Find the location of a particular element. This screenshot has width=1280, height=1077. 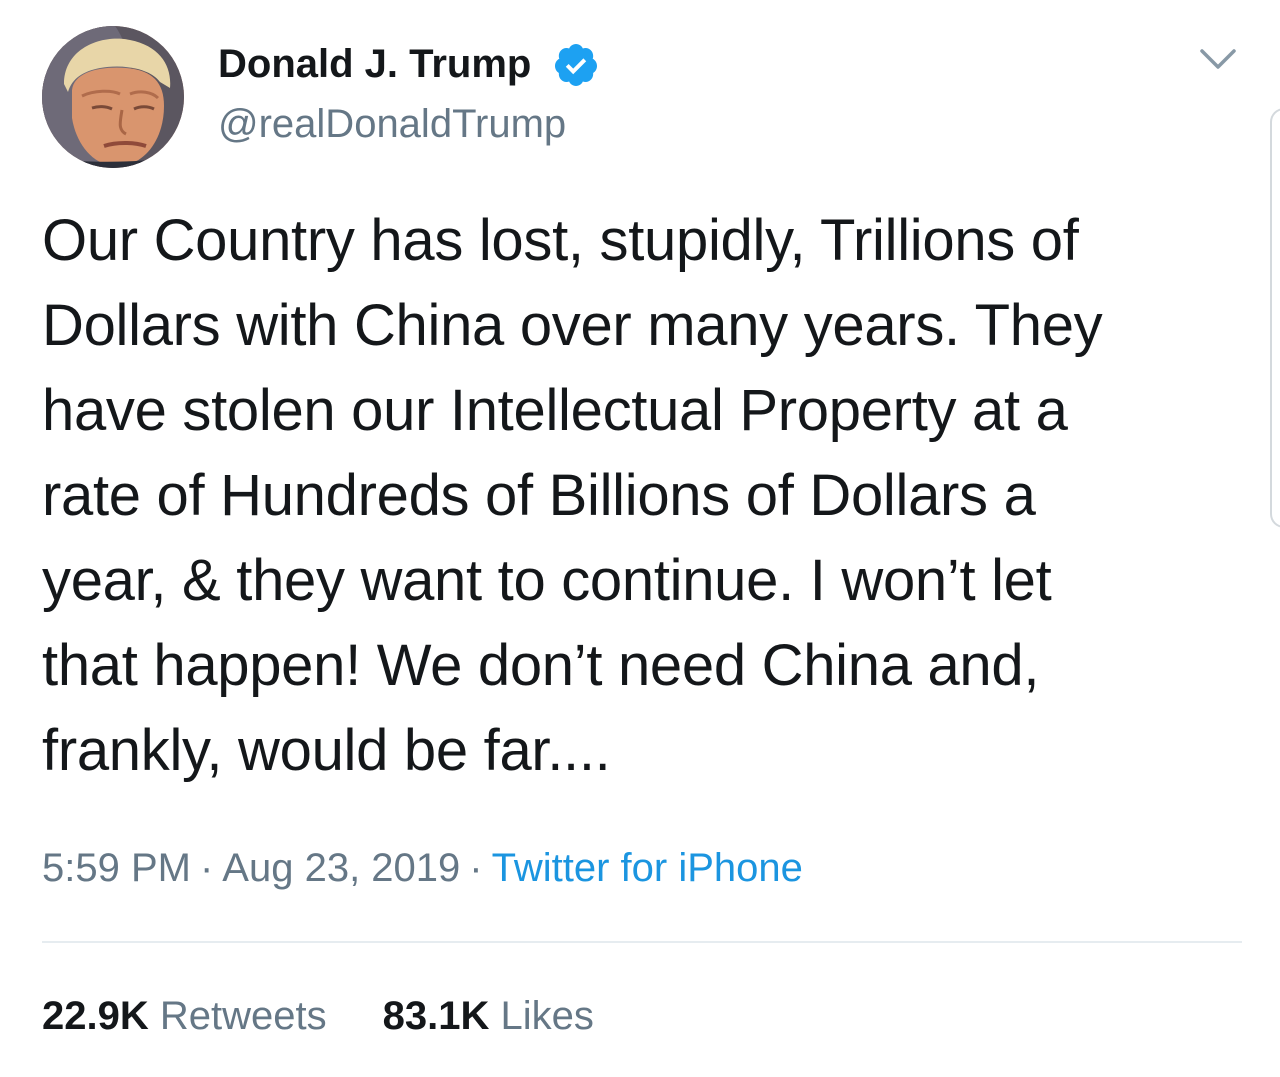

retweets-label: Retweets is located at coordinates (243, 1016).